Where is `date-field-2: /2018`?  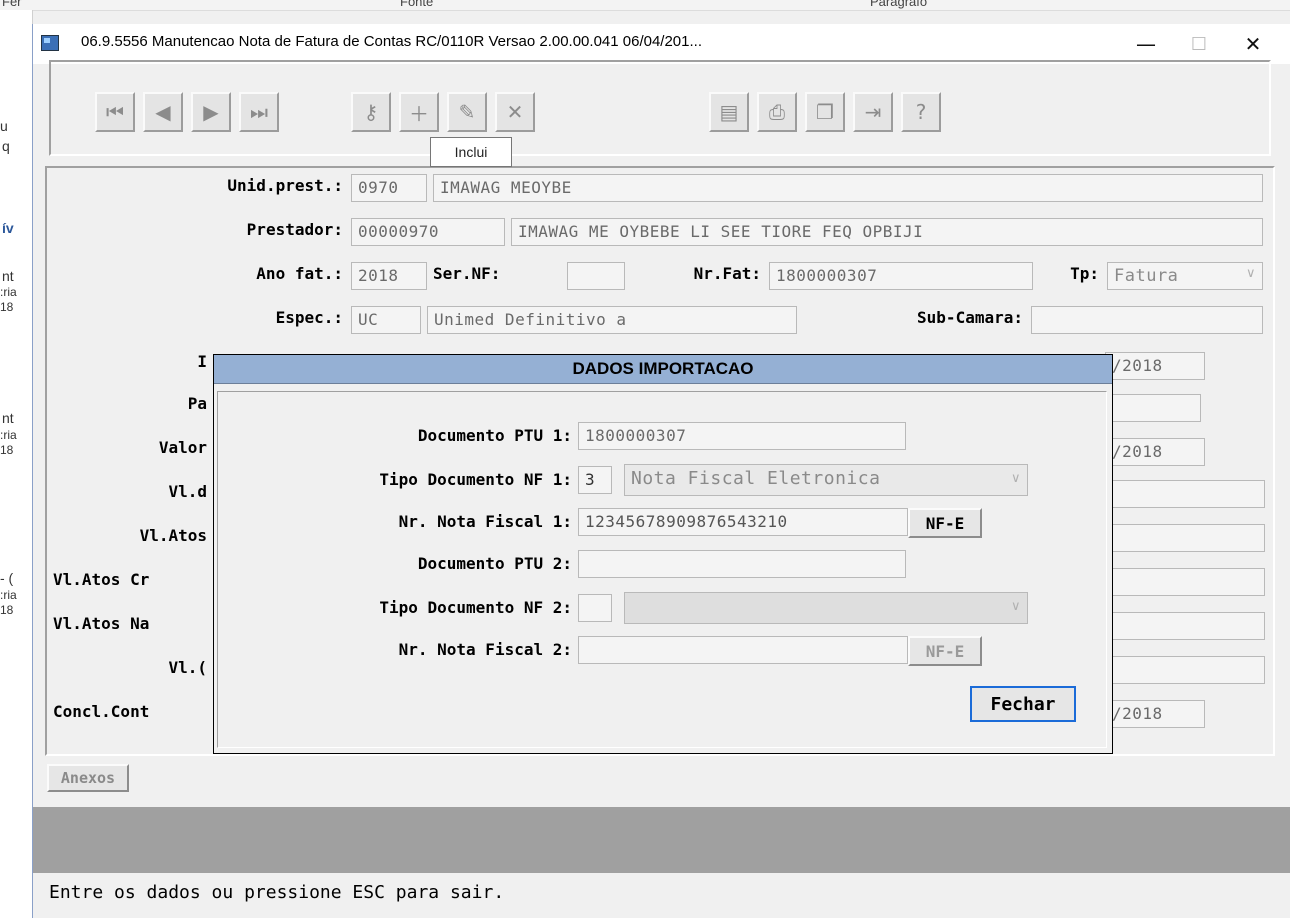 date-field-2: /2018 is located at coordinates (1155, 452).